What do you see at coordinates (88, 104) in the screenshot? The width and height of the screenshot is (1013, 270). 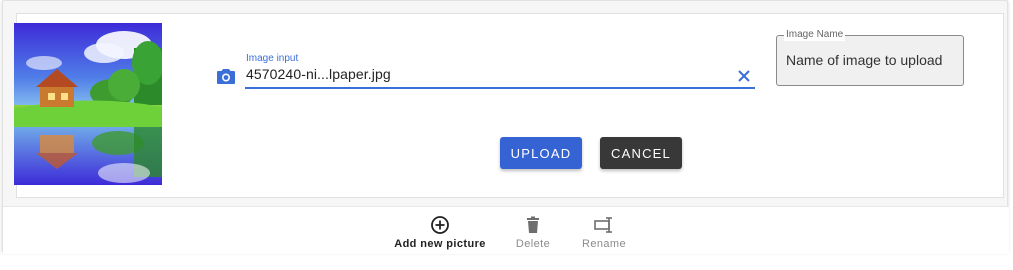 I see `image-preview` at bounding box center [88, 104].